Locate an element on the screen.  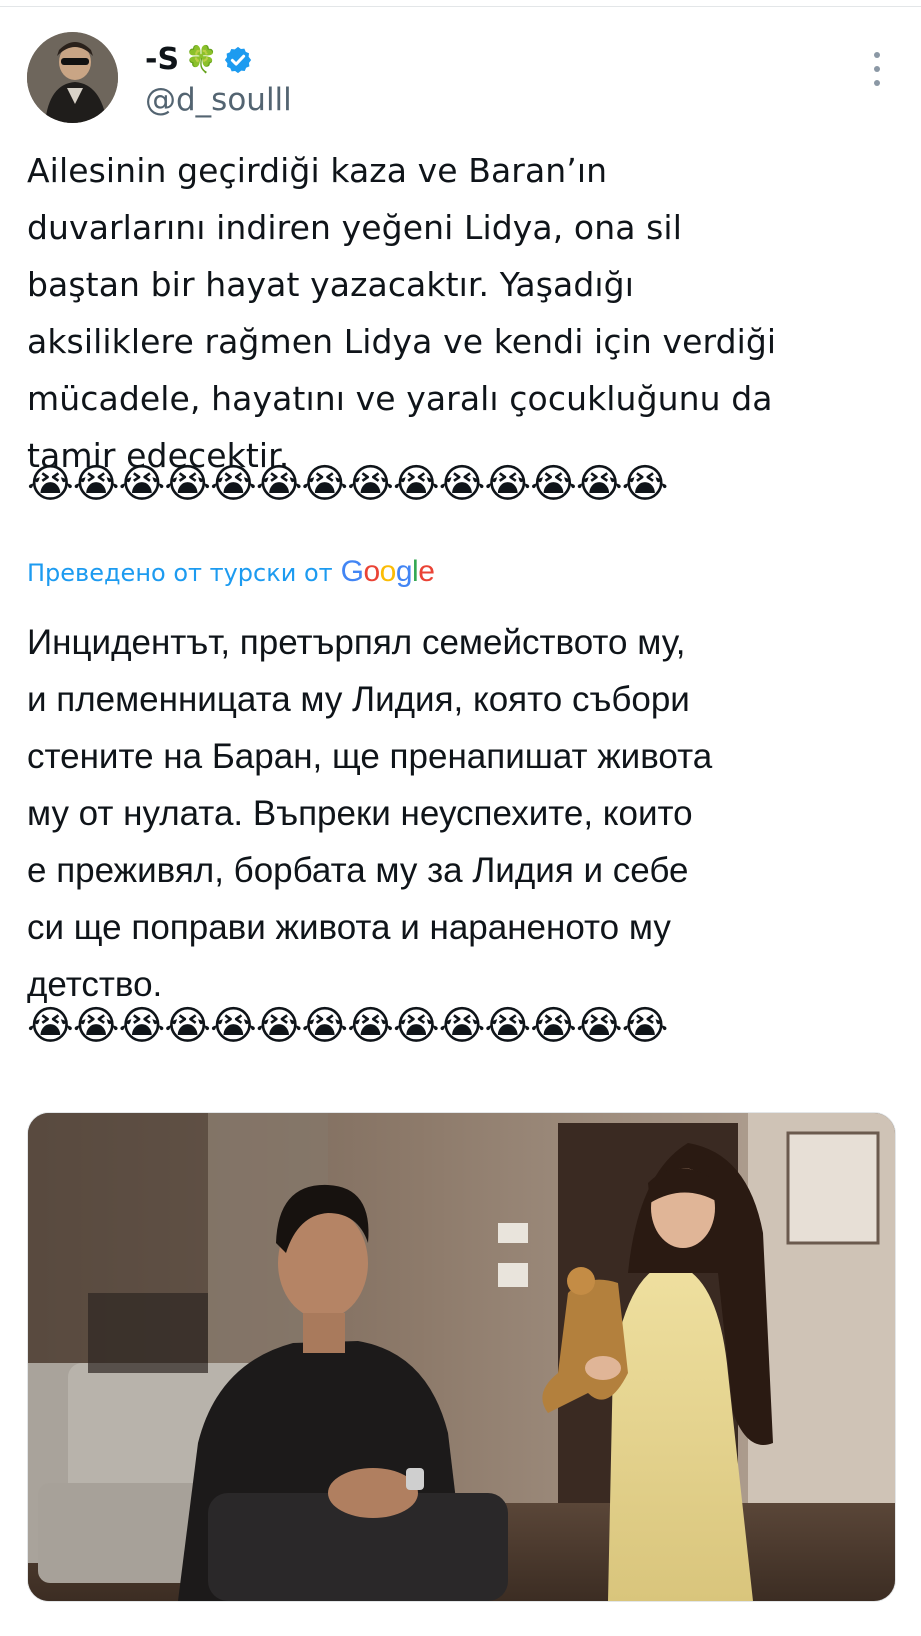
clover-emoji: 🍀 is located at coordinates (201, 60).